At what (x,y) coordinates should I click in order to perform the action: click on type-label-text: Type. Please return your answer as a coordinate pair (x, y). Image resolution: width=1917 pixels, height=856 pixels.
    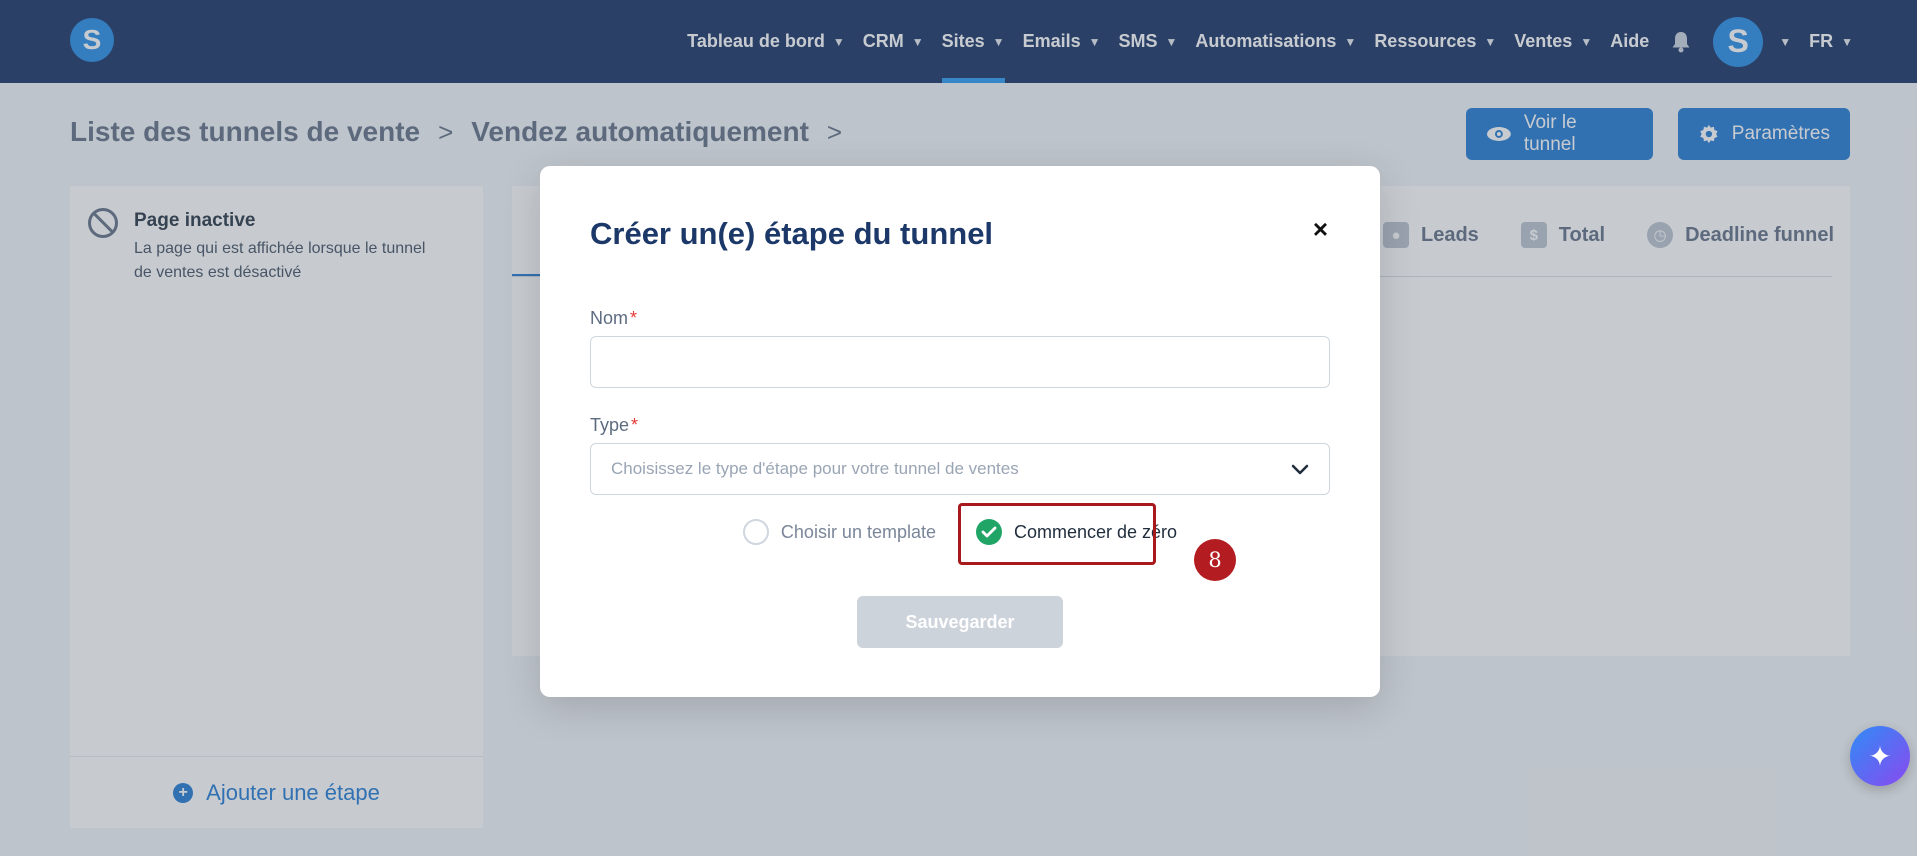
    Looking at the image, I should click on (610, 425).